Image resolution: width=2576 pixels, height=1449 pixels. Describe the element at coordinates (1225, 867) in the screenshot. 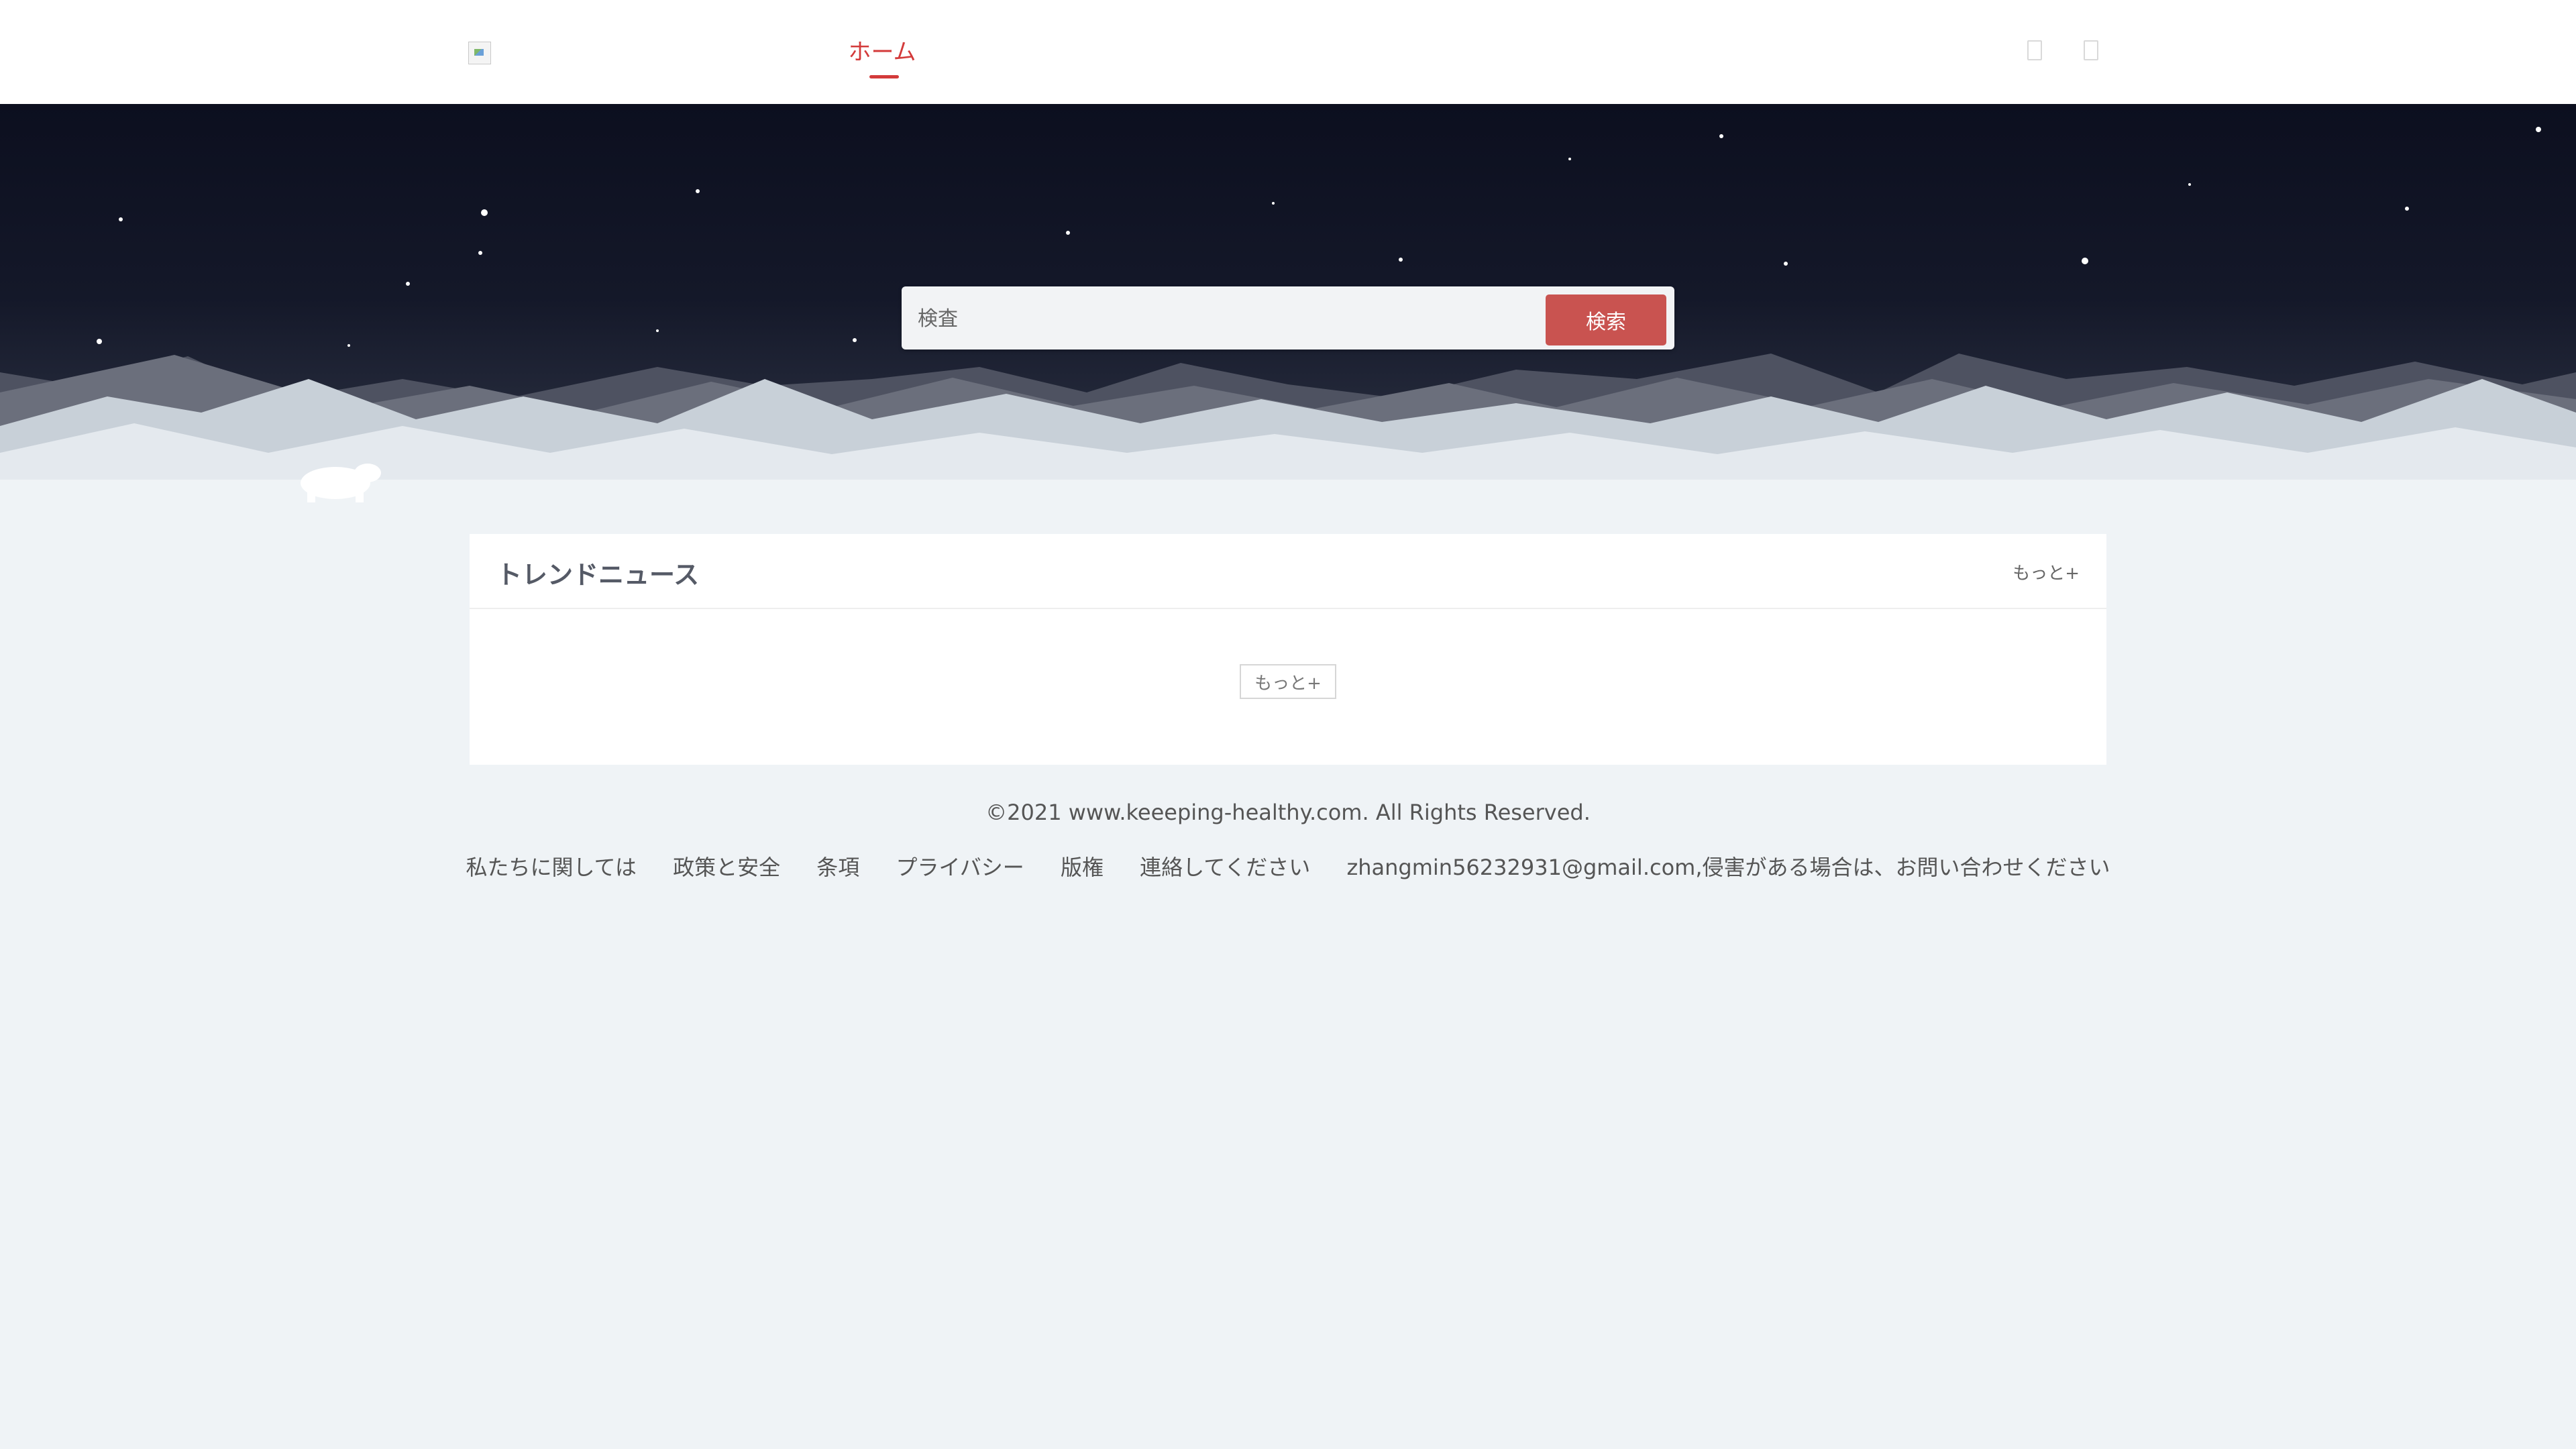

I see `footer-link-contact: 連絡してください` at that location.